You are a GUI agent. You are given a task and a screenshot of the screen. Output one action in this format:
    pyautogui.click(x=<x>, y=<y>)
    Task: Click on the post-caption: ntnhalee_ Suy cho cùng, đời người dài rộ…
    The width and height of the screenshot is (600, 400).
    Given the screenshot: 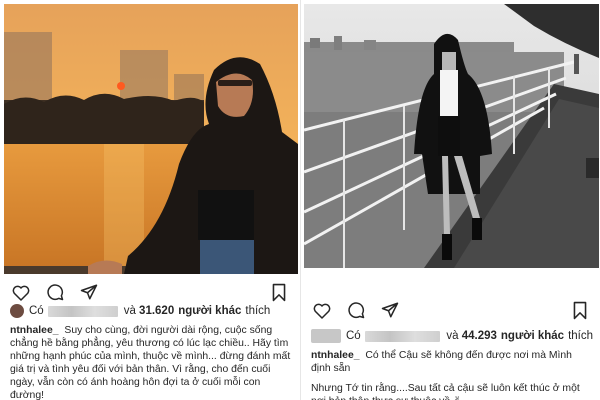 What is the action you would take?
    pyautogui.click(x=151, y=362)
    